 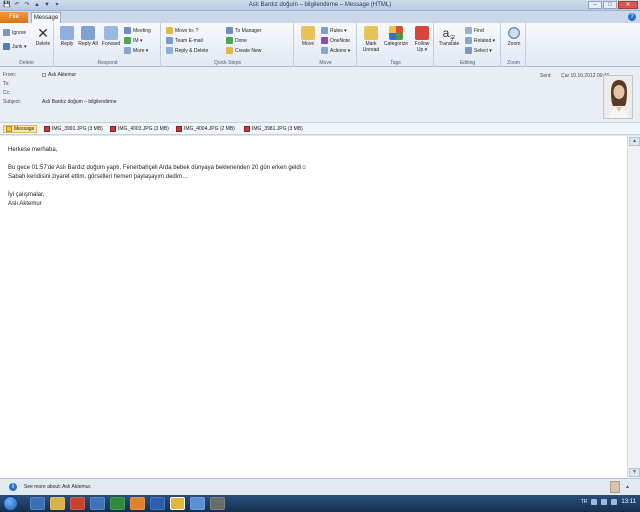 I want to click on delete-x-icon: ✕, so click(x=43, y=33).